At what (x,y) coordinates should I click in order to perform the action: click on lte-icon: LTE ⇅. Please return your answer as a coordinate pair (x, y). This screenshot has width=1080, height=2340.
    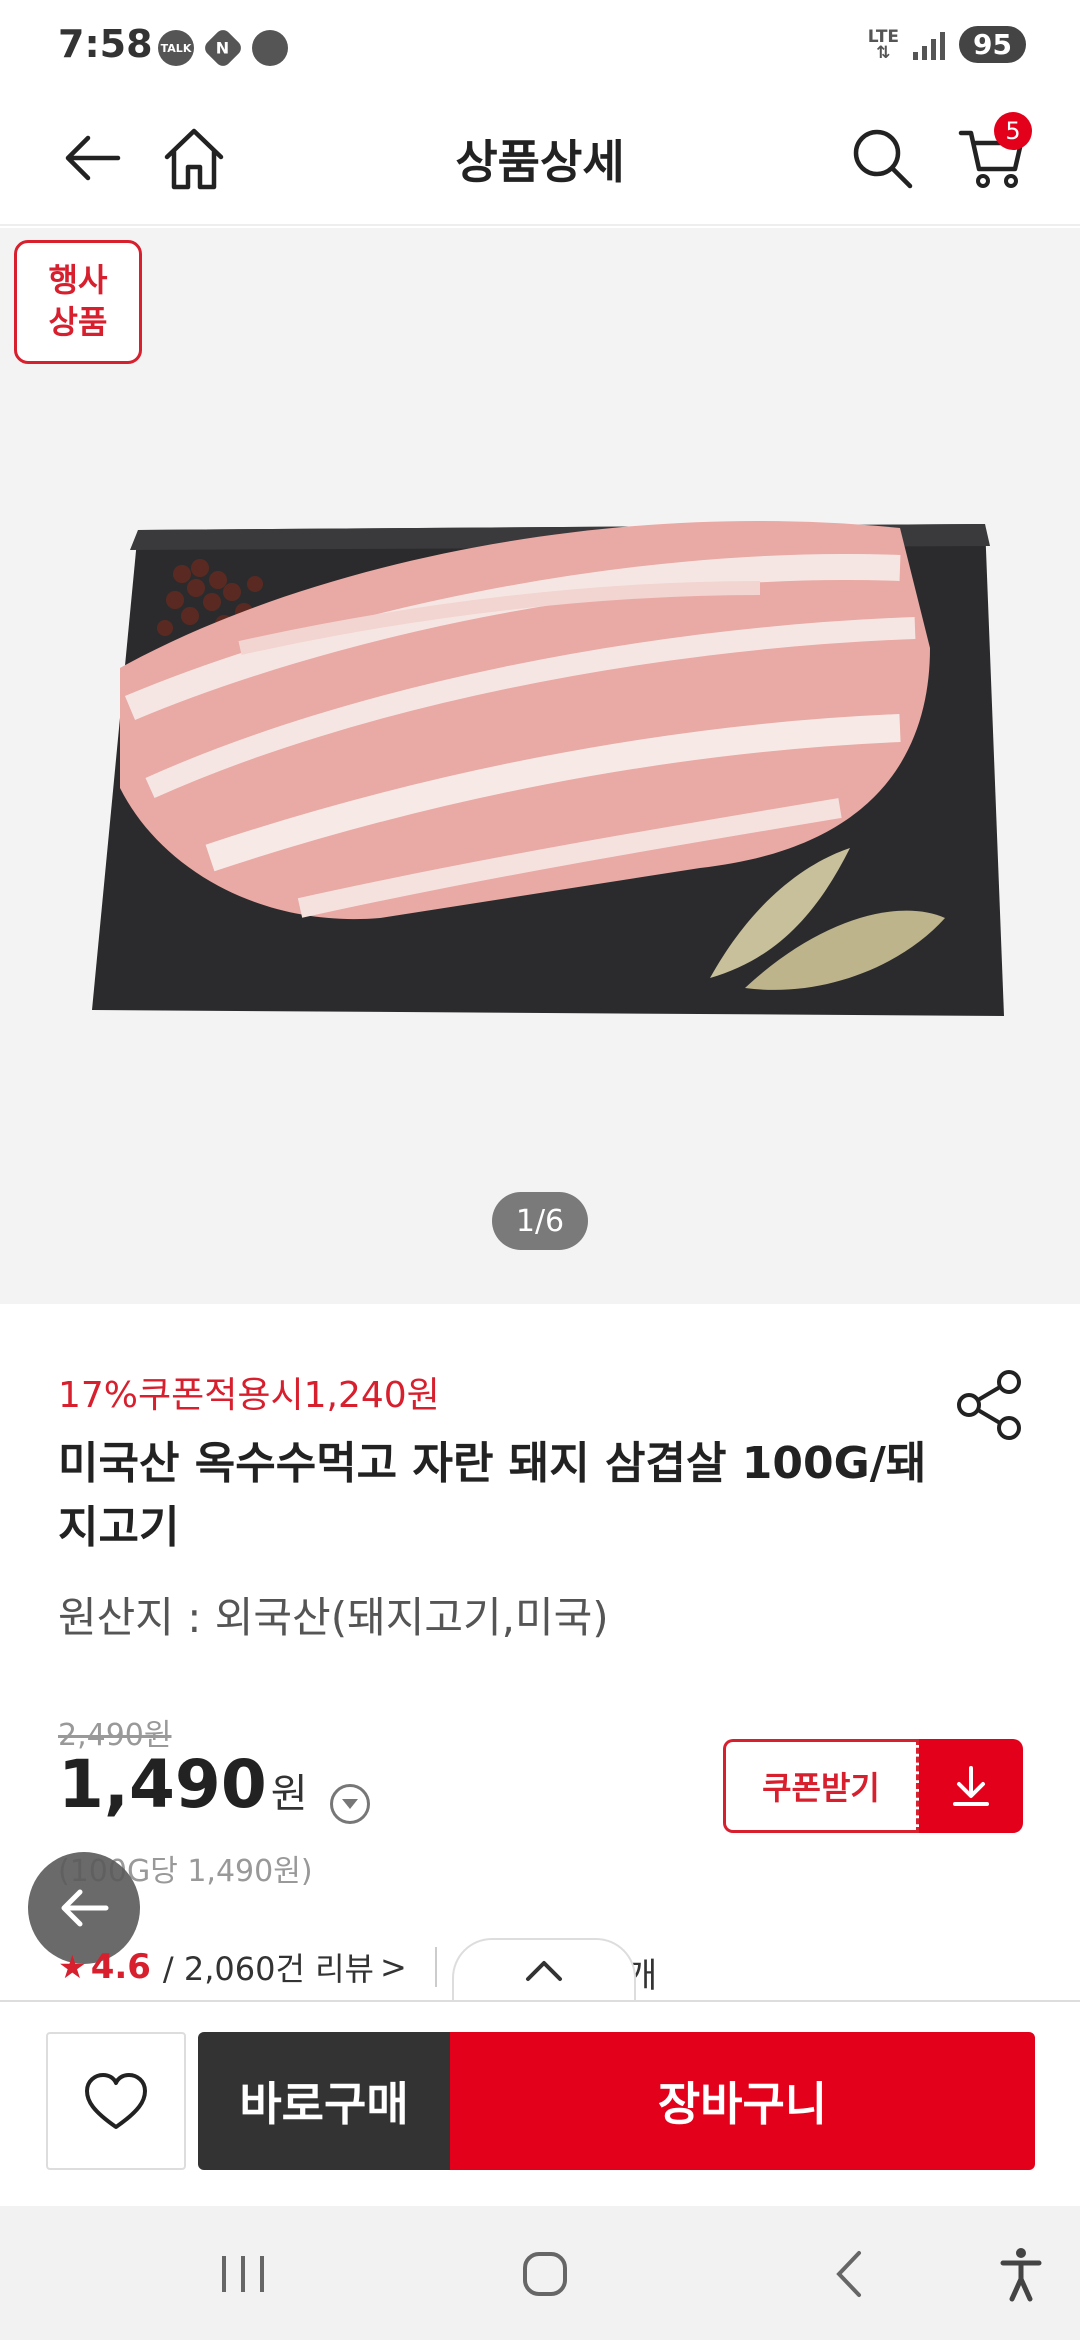
    Looking at the image, I should click on (883, 44).